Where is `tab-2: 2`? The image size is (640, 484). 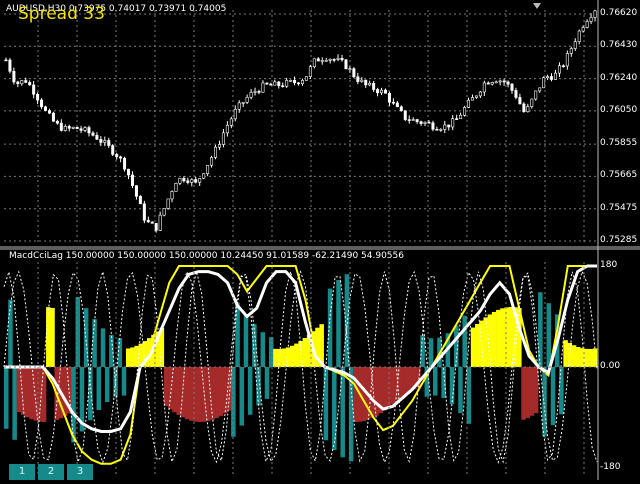
tab-2: 2 is located at coordinates (51, 472).